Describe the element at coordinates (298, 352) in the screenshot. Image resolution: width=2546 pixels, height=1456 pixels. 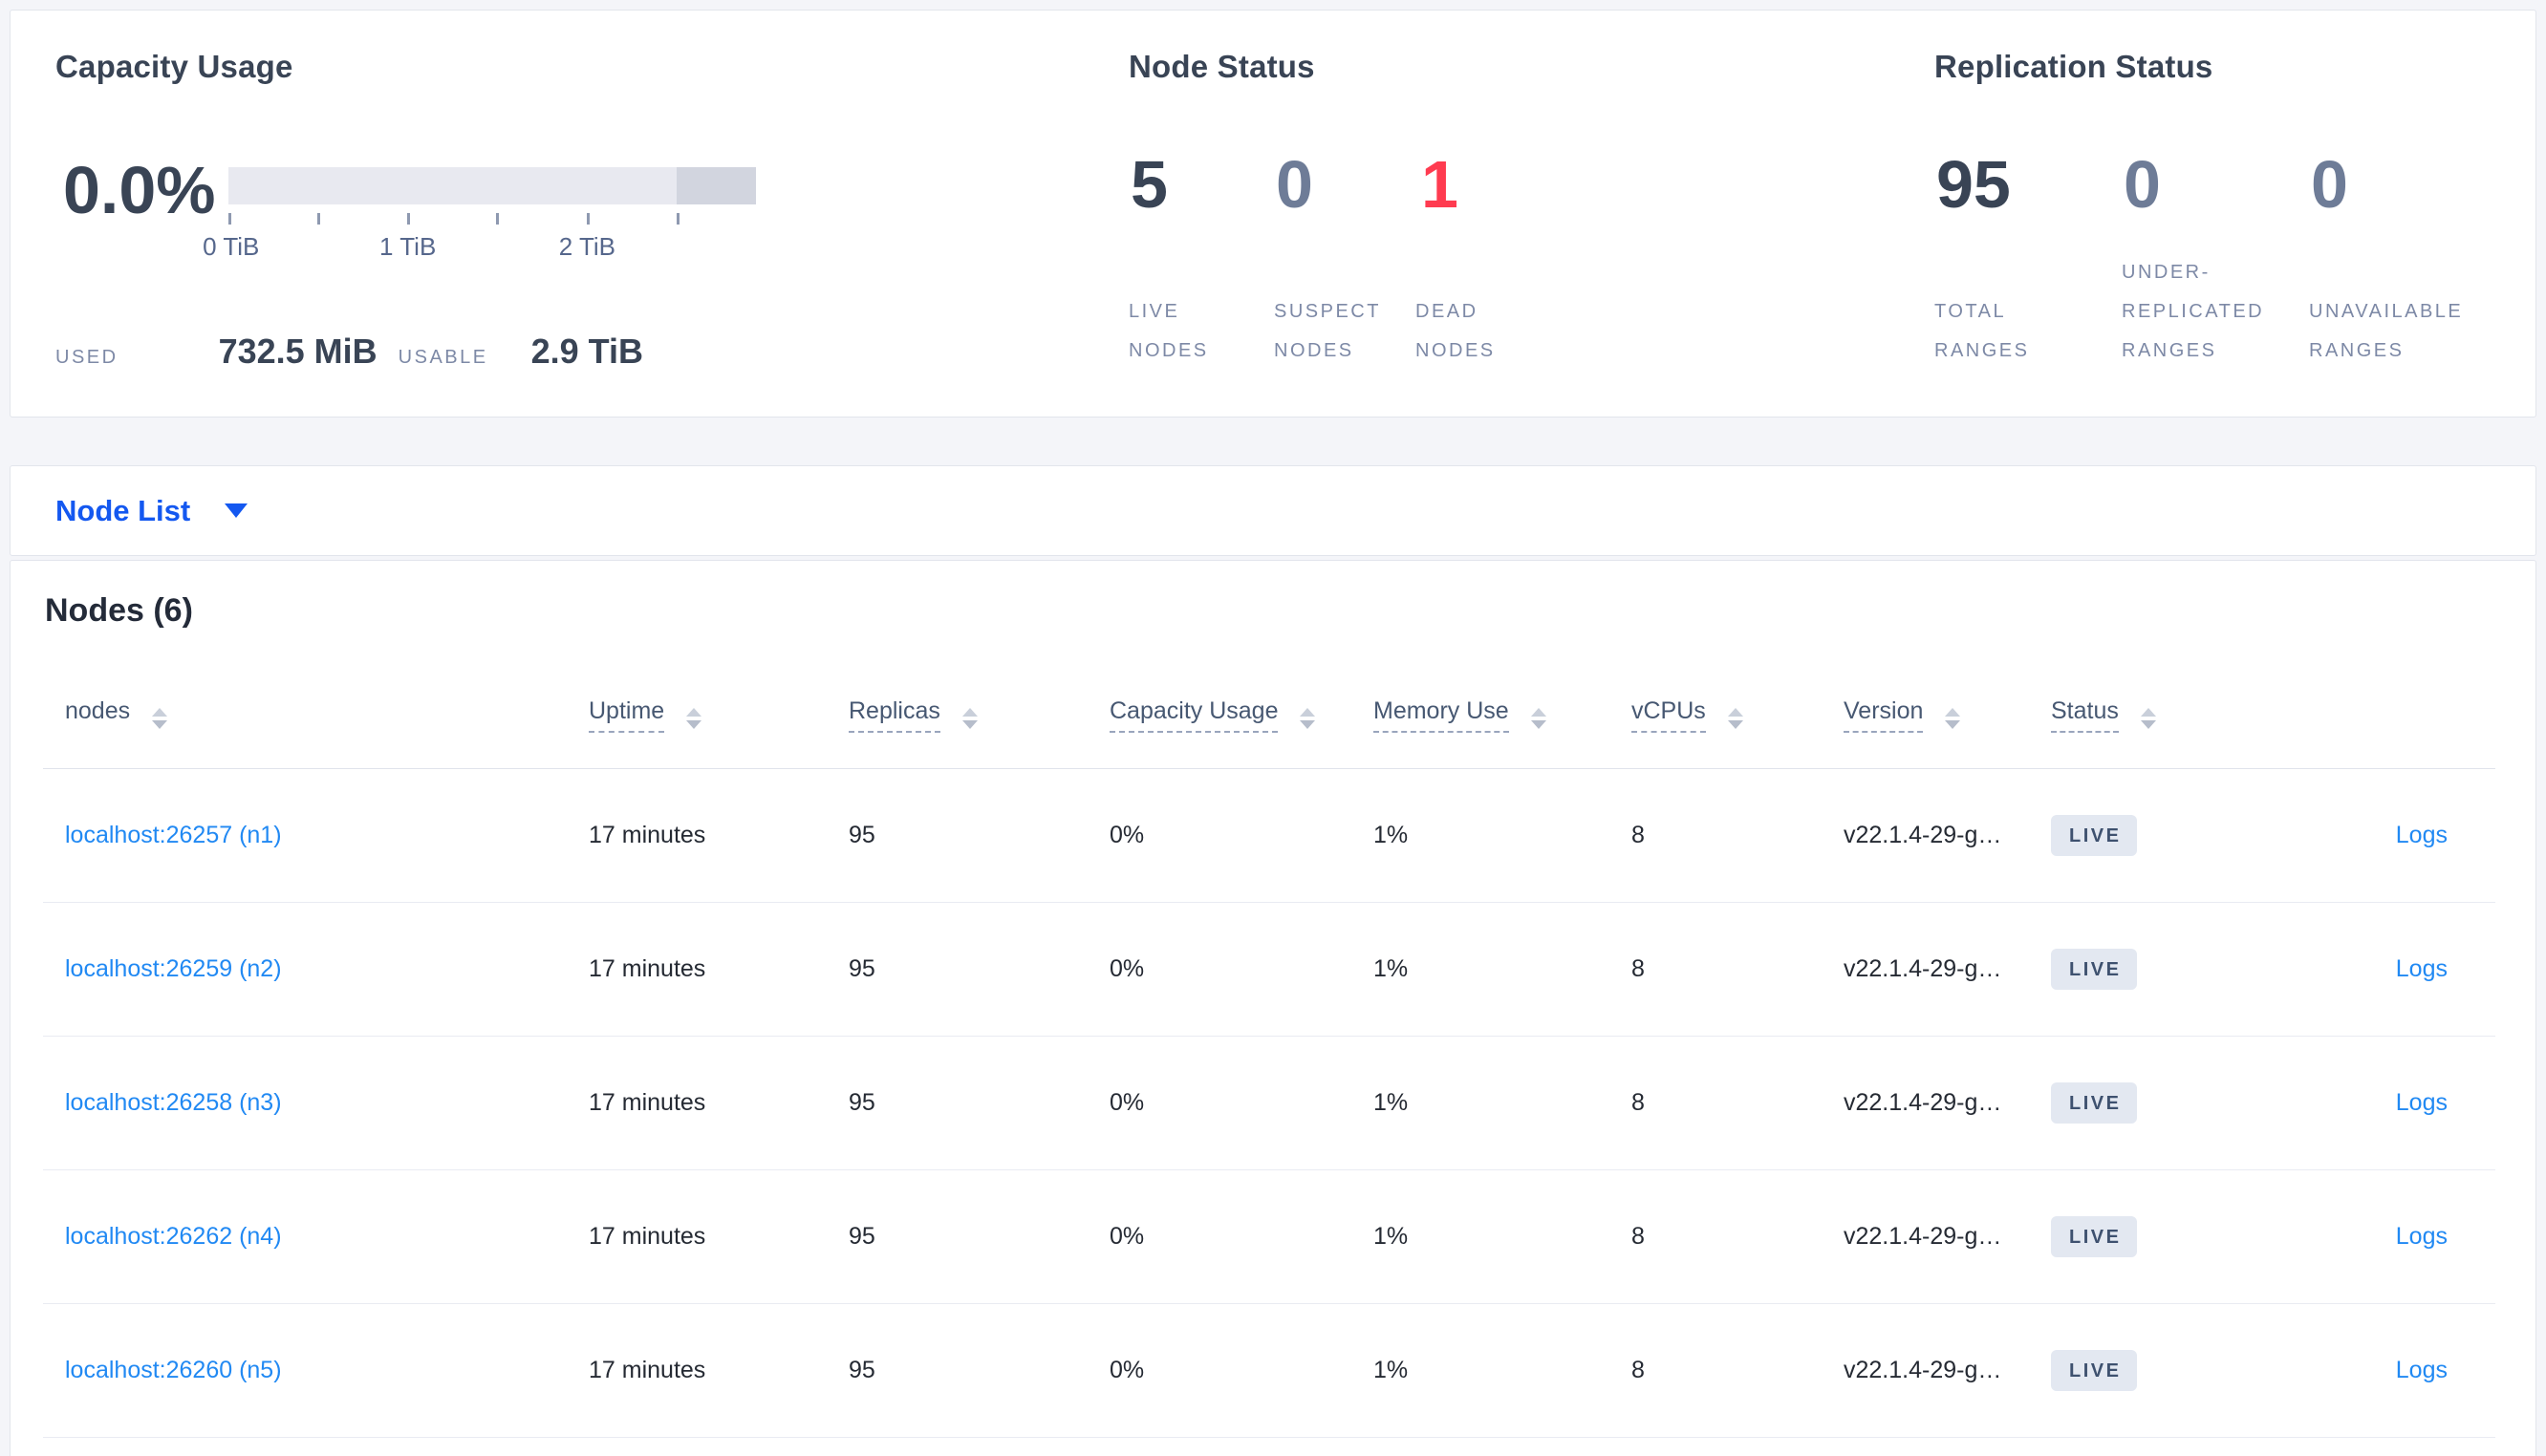
I see `used-value: 732.5 MiB` at that location.